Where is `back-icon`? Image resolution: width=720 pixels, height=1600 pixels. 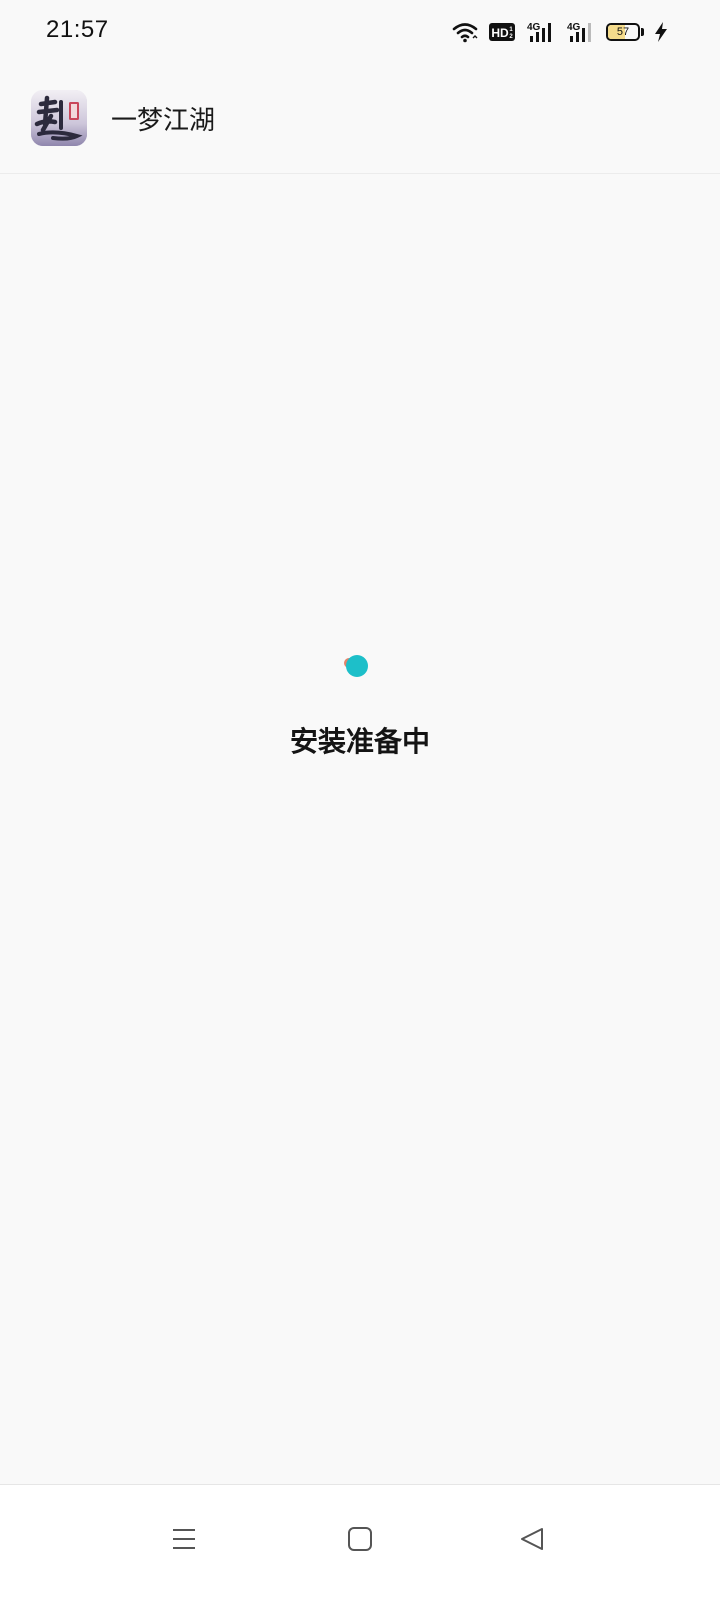
back-icon is located at coordinates (532, 1539).